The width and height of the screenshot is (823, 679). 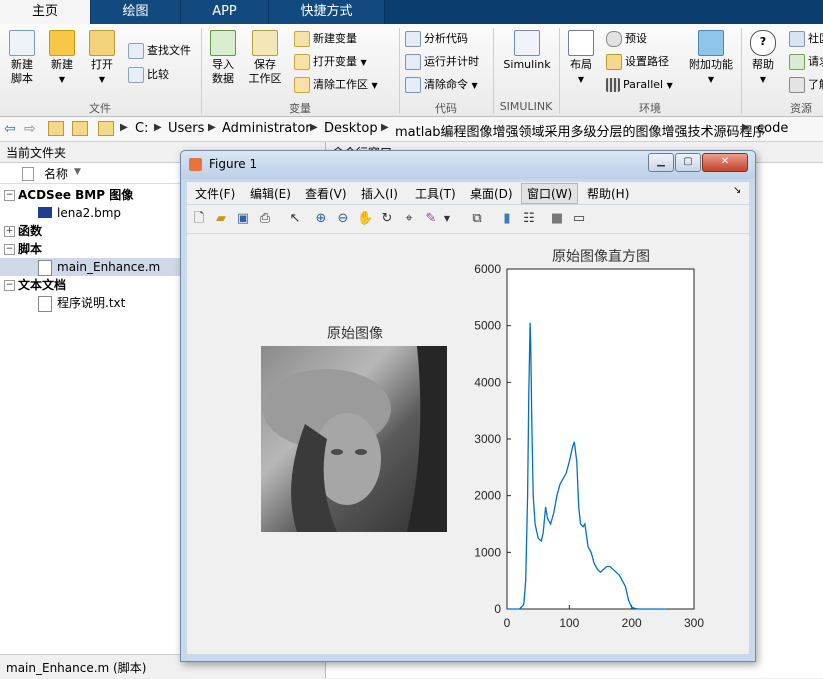 I want to click on colorbar-icon: ▮, so click(x=507, y=219).